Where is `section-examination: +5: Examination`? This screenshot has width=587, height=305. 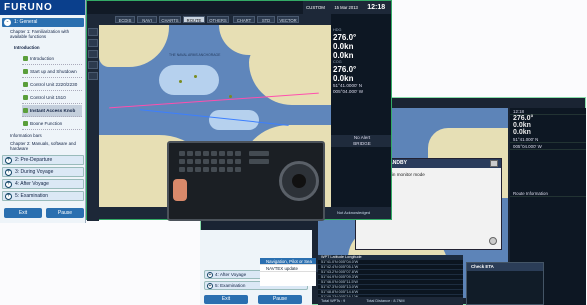 section-examination: +5: Examination is located at coordinates (43, 196).